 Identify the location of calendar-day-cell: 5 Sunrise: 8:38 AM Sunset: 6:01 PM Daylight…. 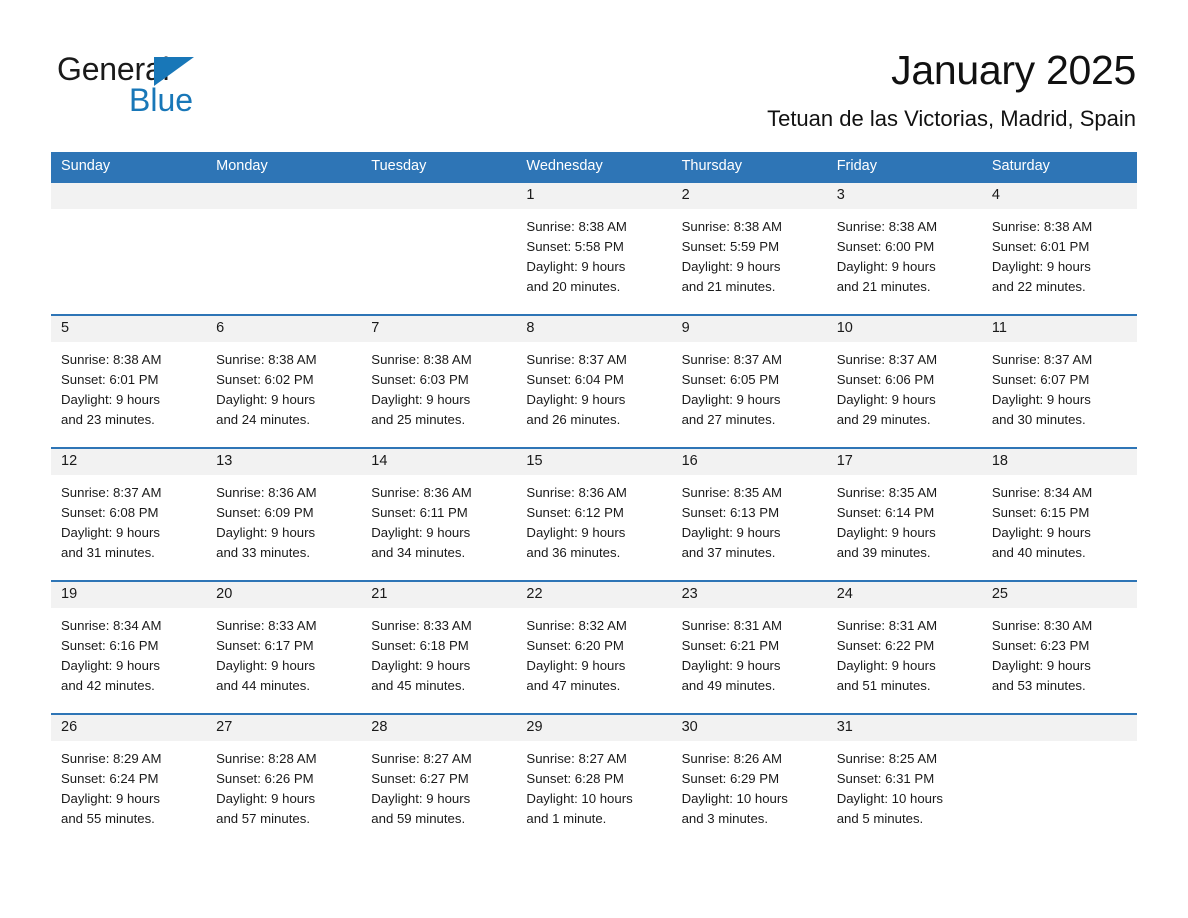
(129, 376).